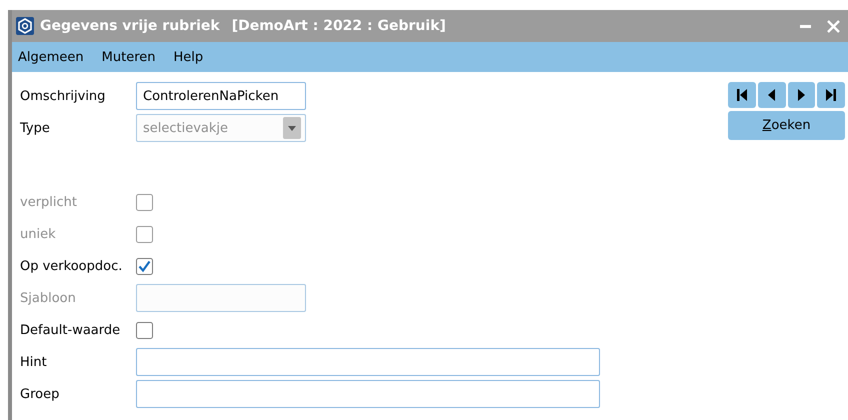 This screenshot has height=420, width=848. What do you see at coordinates (221, 96) in the screenshot?
I see `text-field: ControlerenNaPicken` at bounding box center [221, 96].